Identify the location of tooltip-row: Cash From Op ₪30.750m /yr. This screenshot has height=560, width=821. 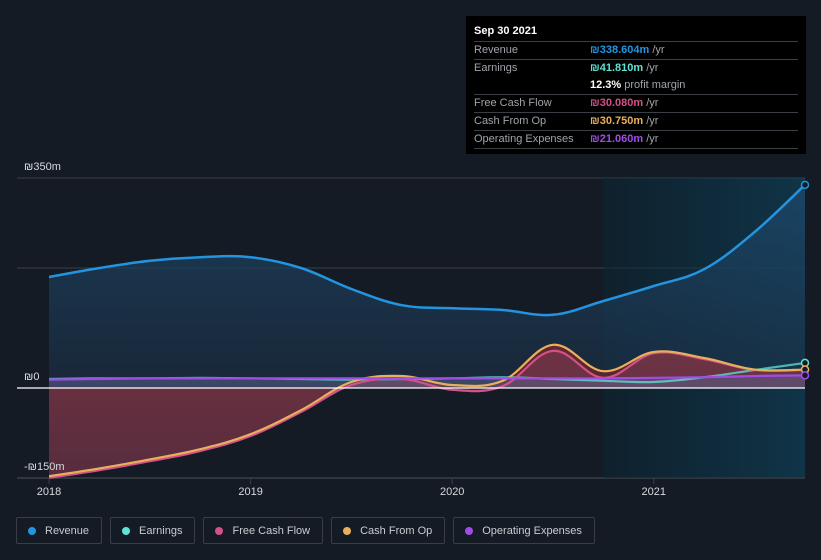
(636, 122).